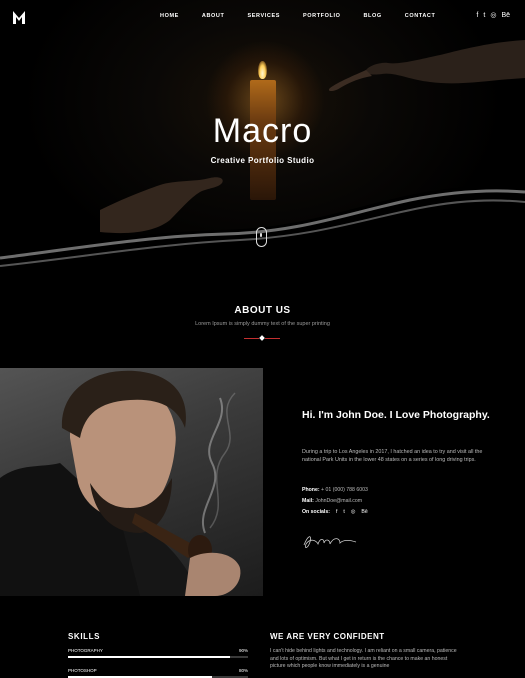 This screenshot has height=678, width=525. Describe the element at coordinates (330, 542) in the screenshot. I see `signature-image` at that location.